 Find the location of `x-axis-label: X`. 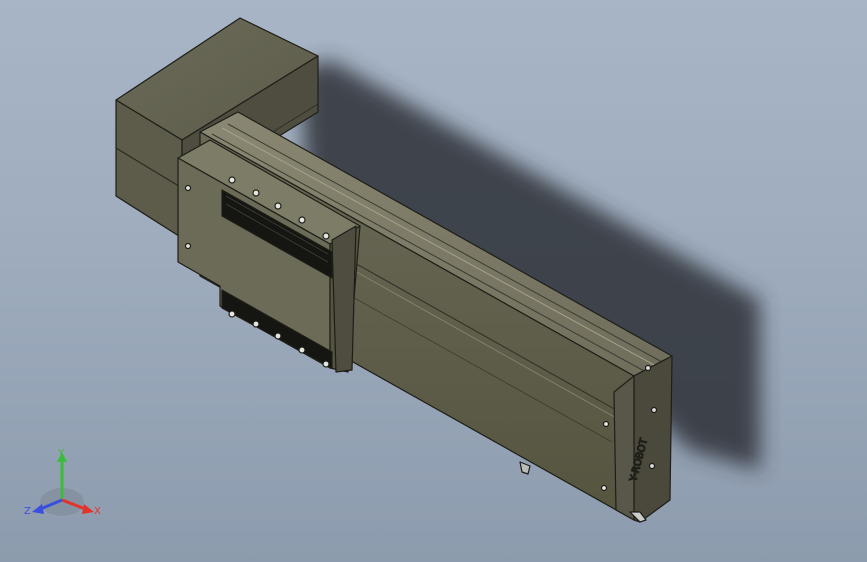

x-axis-label: X is located at coordinates (97, 511).